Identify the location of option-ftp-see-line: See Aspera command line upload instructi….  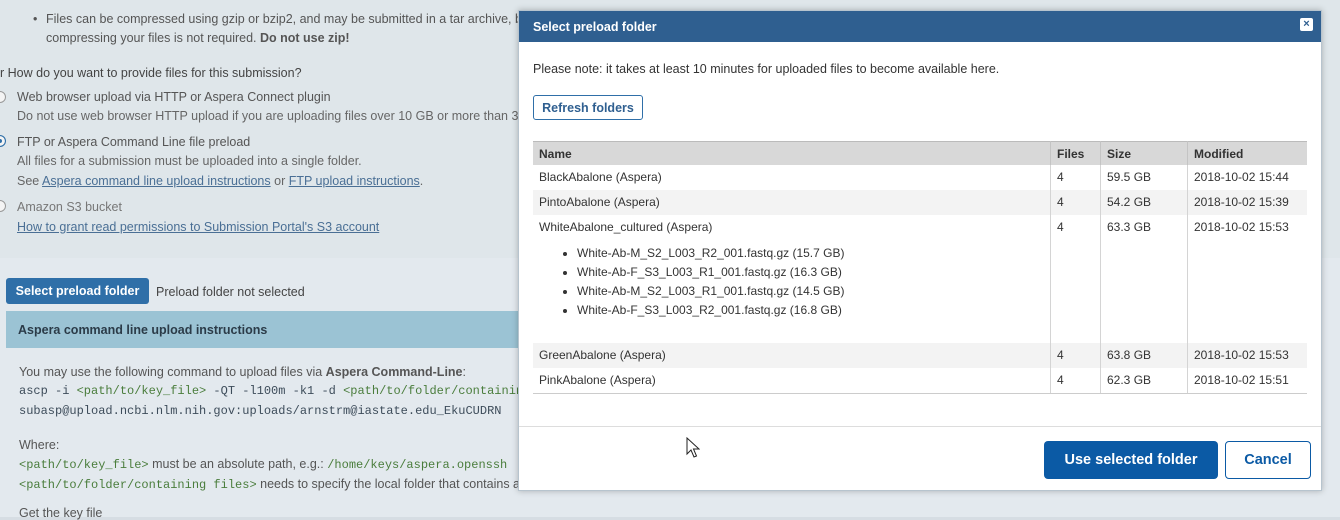
(220, 181).